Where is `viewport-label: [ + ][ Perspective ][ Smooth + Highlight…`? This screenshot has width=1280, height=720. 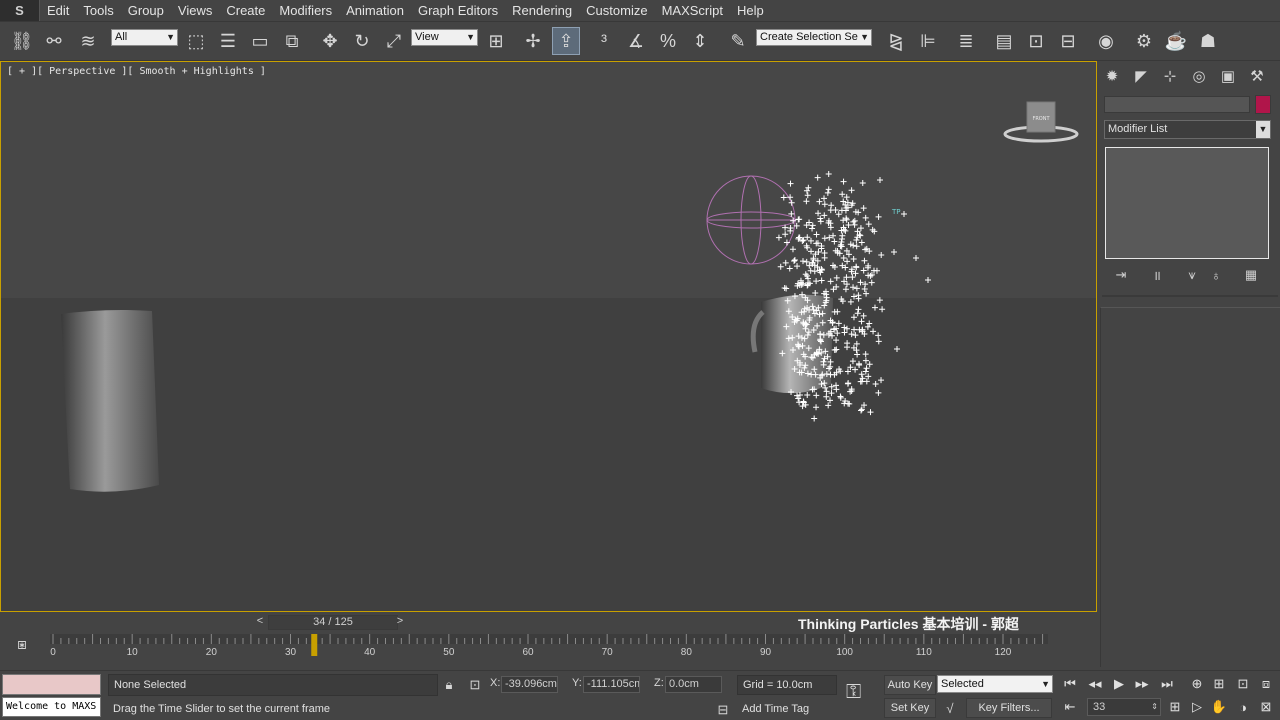
viewport-label: [ + ][ Perspective ][ Smooth + Highlight… is located at coordinates (136, 71).